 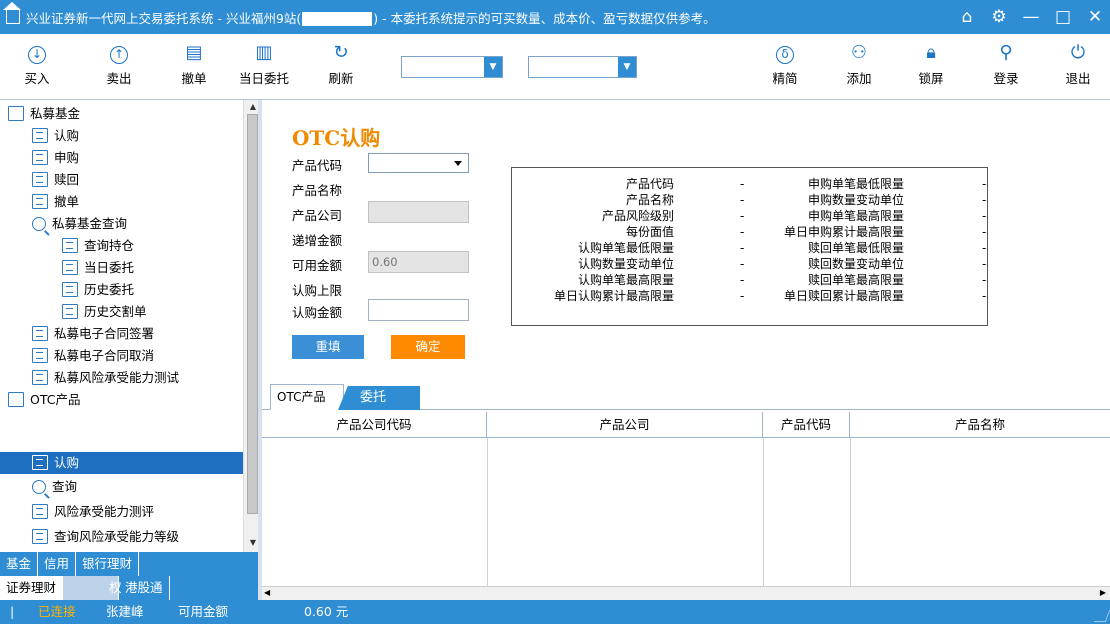 I want to click on scroll-right-icon: ▶, so click(x=1103, y=592).